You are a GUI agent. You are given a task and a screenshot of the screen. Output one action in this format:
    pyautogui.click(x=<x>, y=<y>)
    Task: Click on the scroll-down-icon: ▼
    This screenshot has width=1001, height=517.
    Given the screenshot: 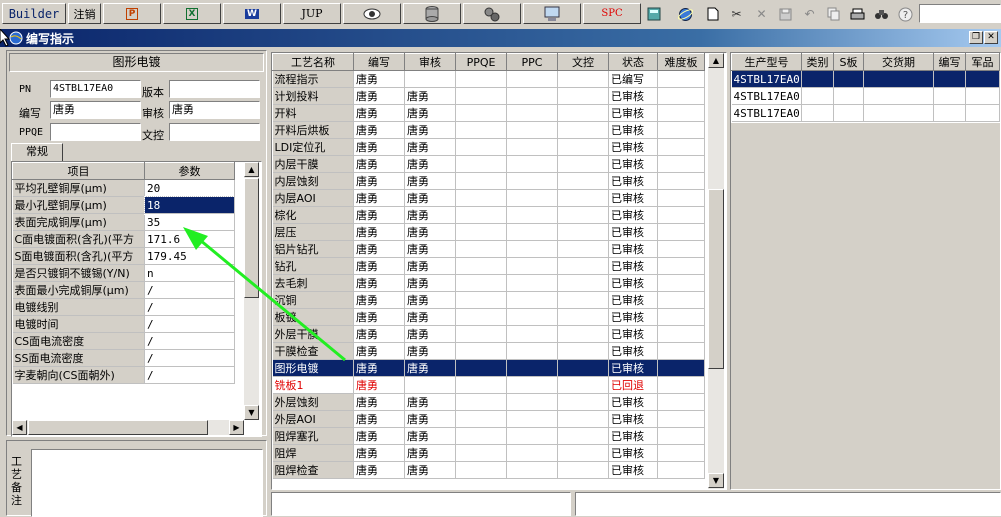 What is the action you would take?
    pyautogui.click(x=716, y=480)
    